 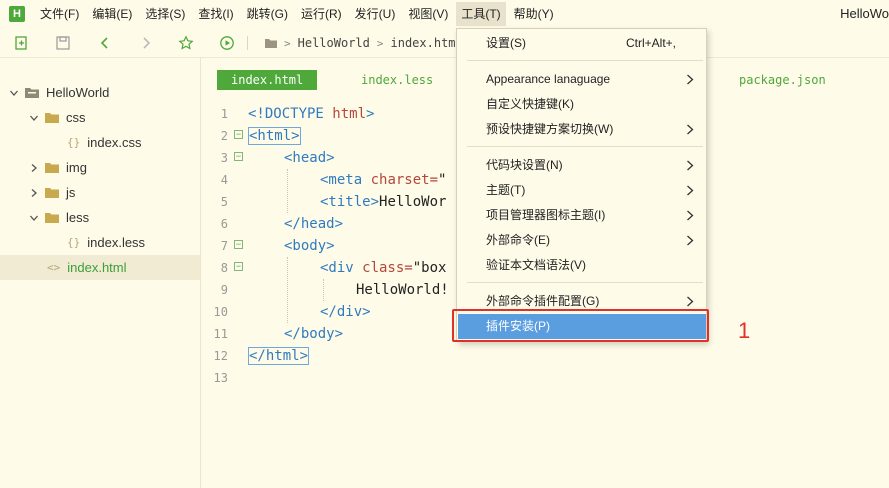 What do you see at coordinates (582, 165) in the screenshot?
I see `menu-item-snippet-settings: 代码块设置(N)` at bounding box center [582, 165].